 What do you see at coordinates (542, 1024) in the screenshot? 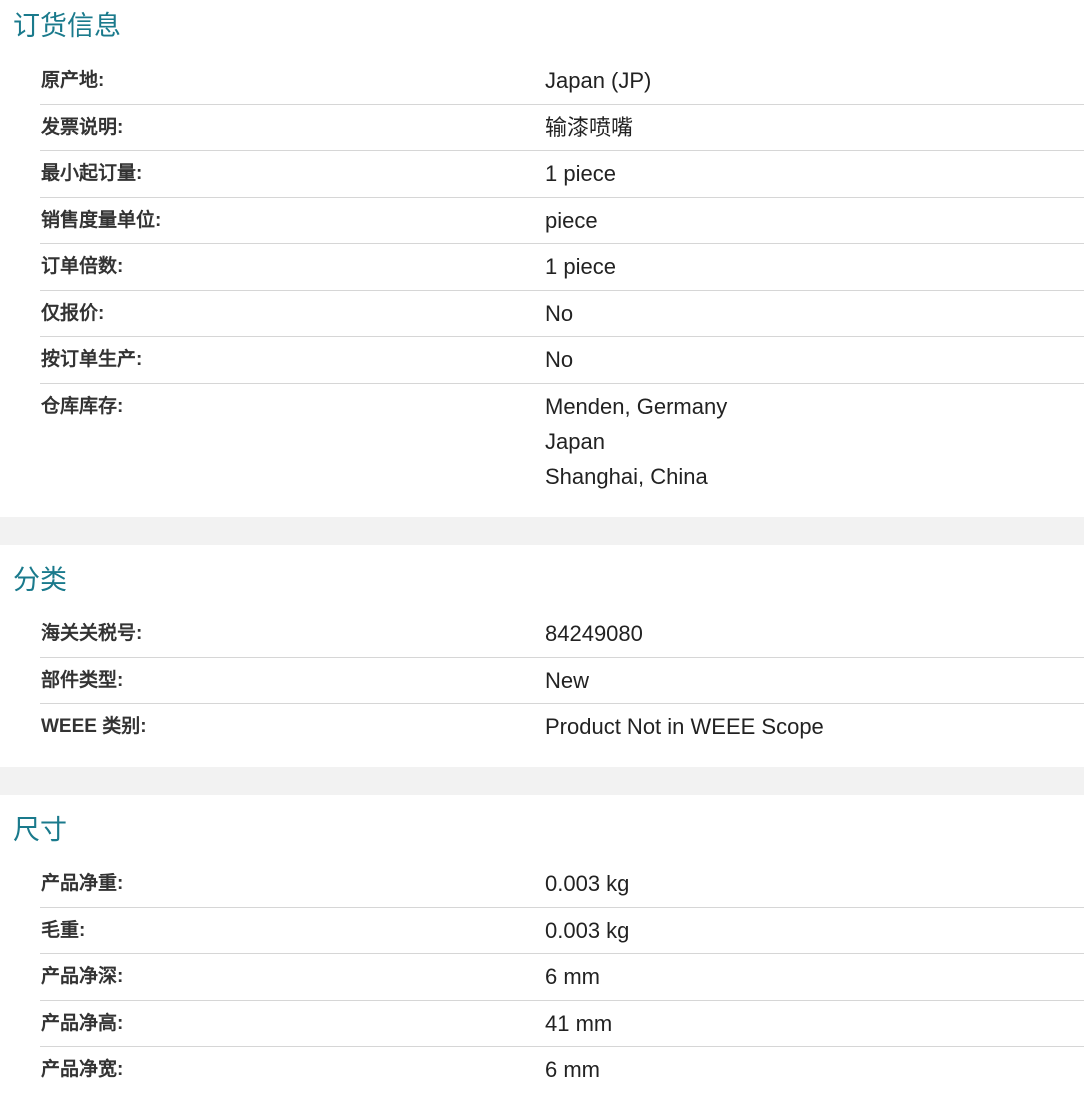
I see `table-row: 产品净高: 41 mm` at bounding box center [542, 1024].